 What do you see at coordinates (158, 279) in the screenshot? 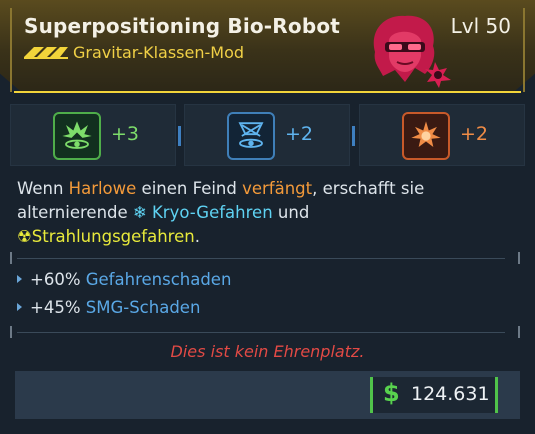
I see `stat-name: Gefahrenschaden` at bounding box center [158, 279].